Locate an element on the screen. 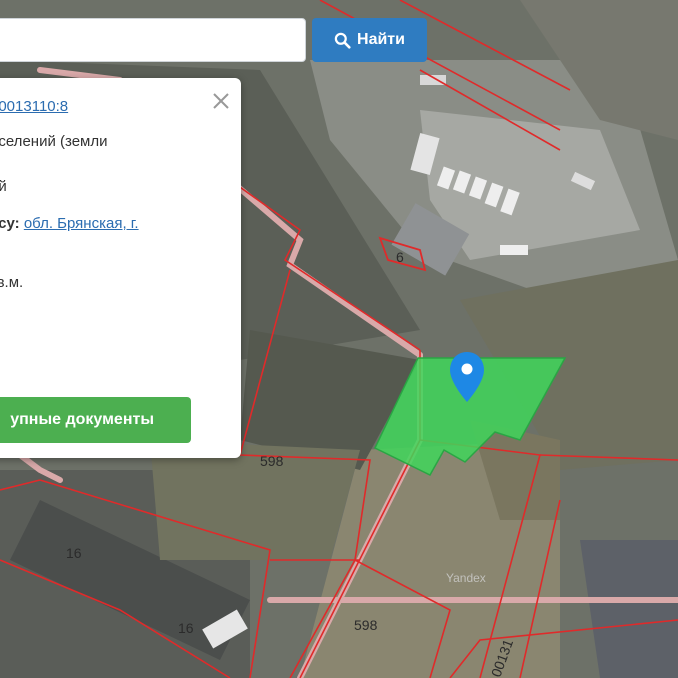 The height and width of the screenshot is (678, 678). close-icon is located at coordinates (221, 101).